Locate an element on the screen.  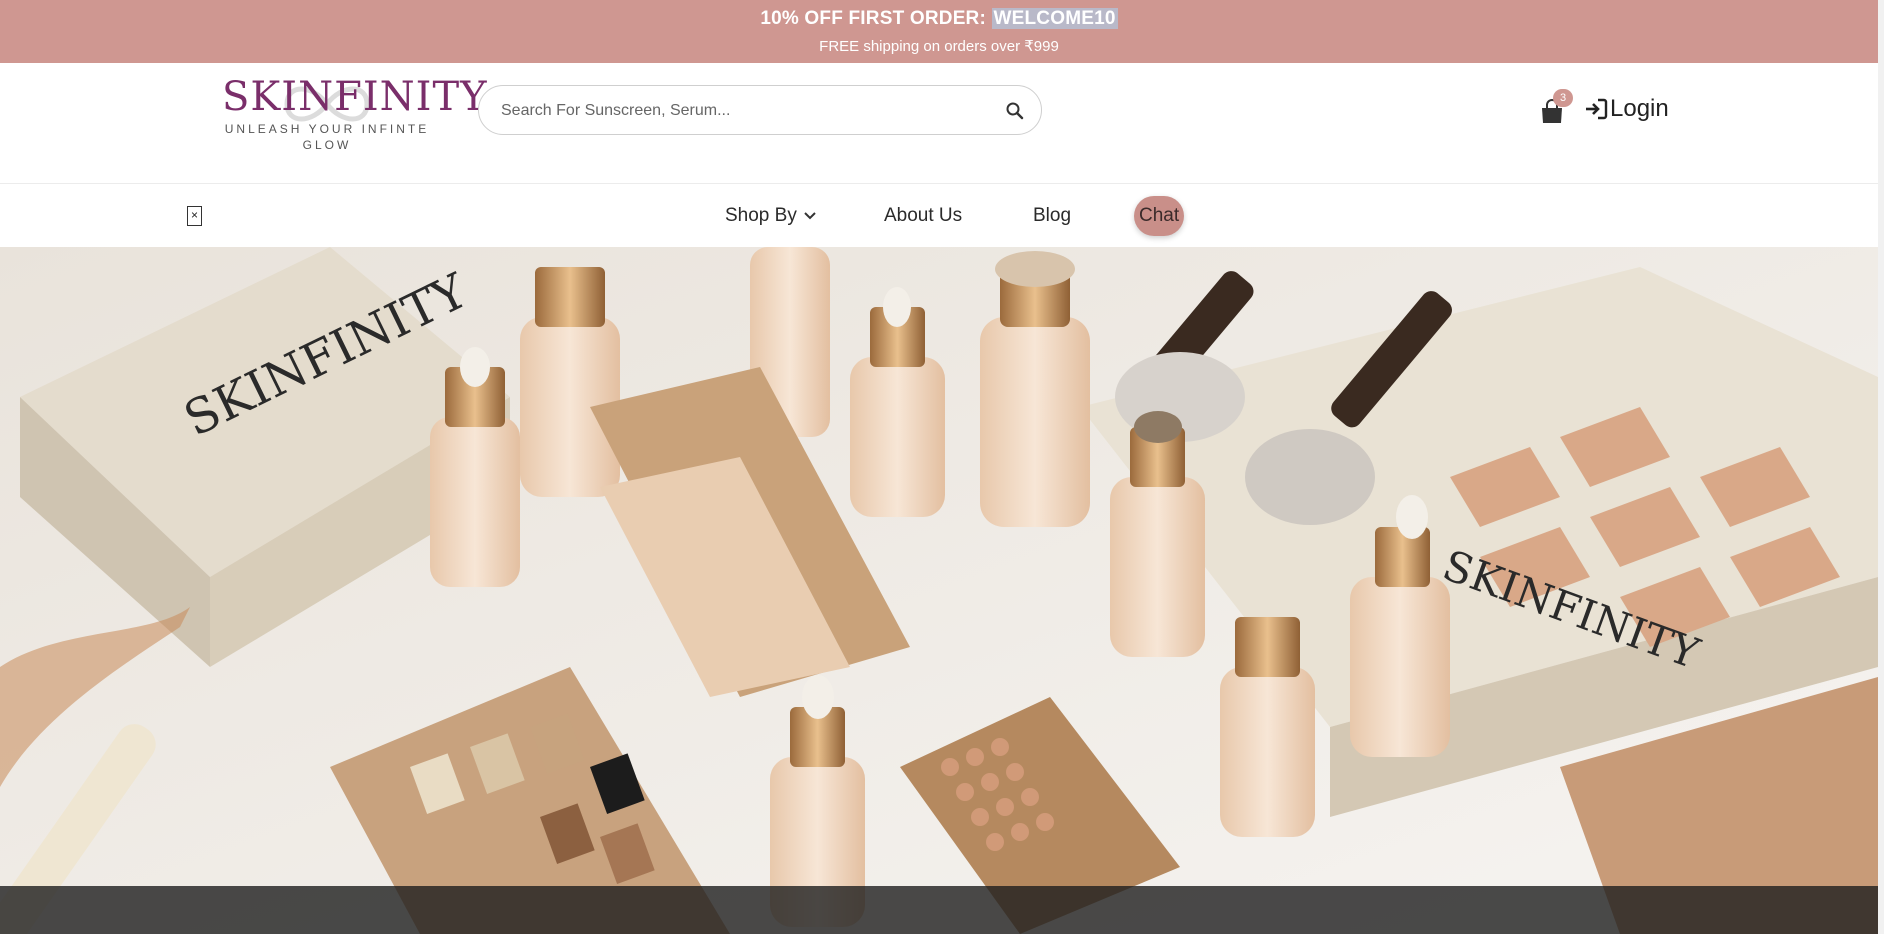
hero-bottom-overlay is located at coordinates (939, 910).